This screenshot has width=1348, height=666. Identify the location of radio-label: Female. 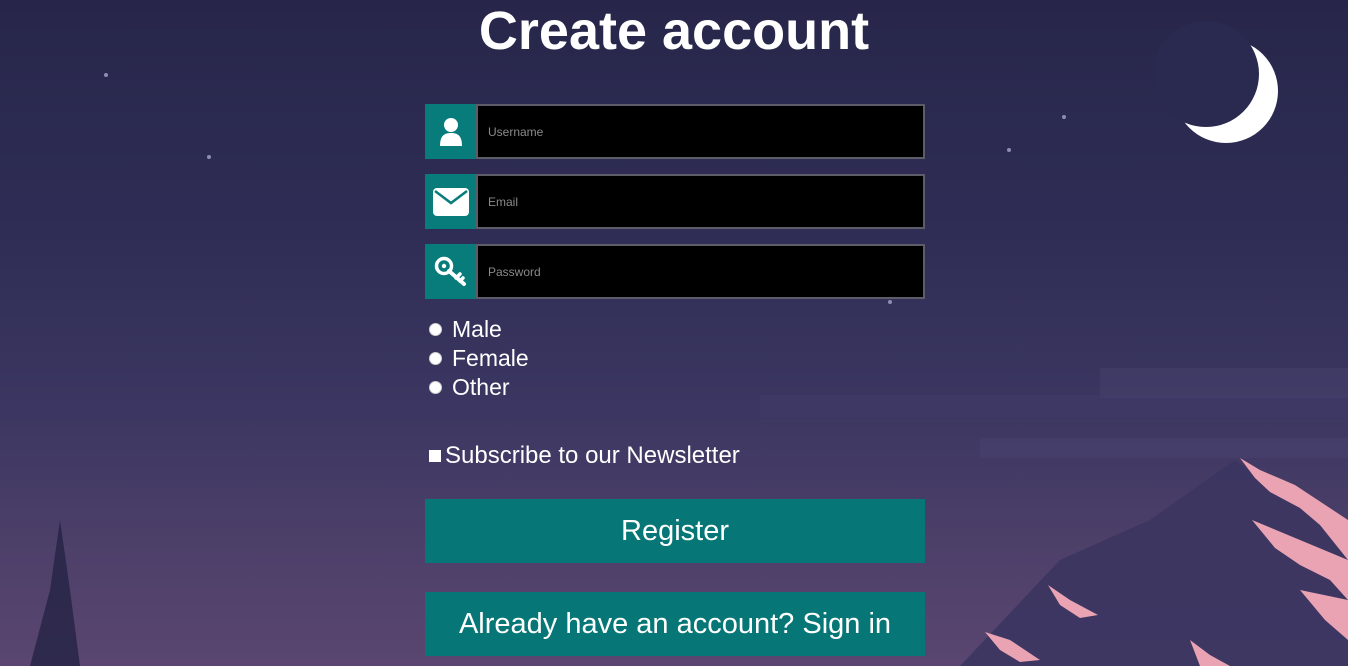
(490, 357).